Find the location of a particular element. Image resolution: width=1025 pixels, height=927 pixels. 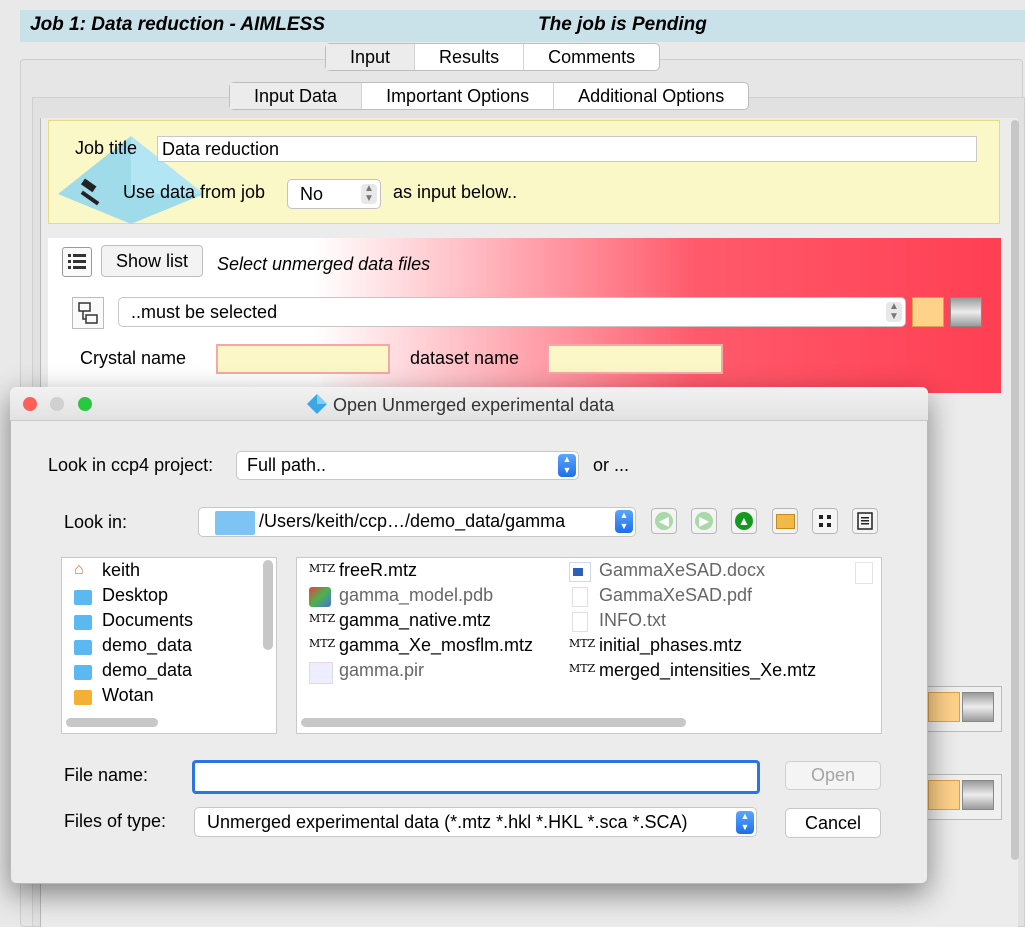

tab-additional-options: Additional Options is located at coordinates (651, 96).